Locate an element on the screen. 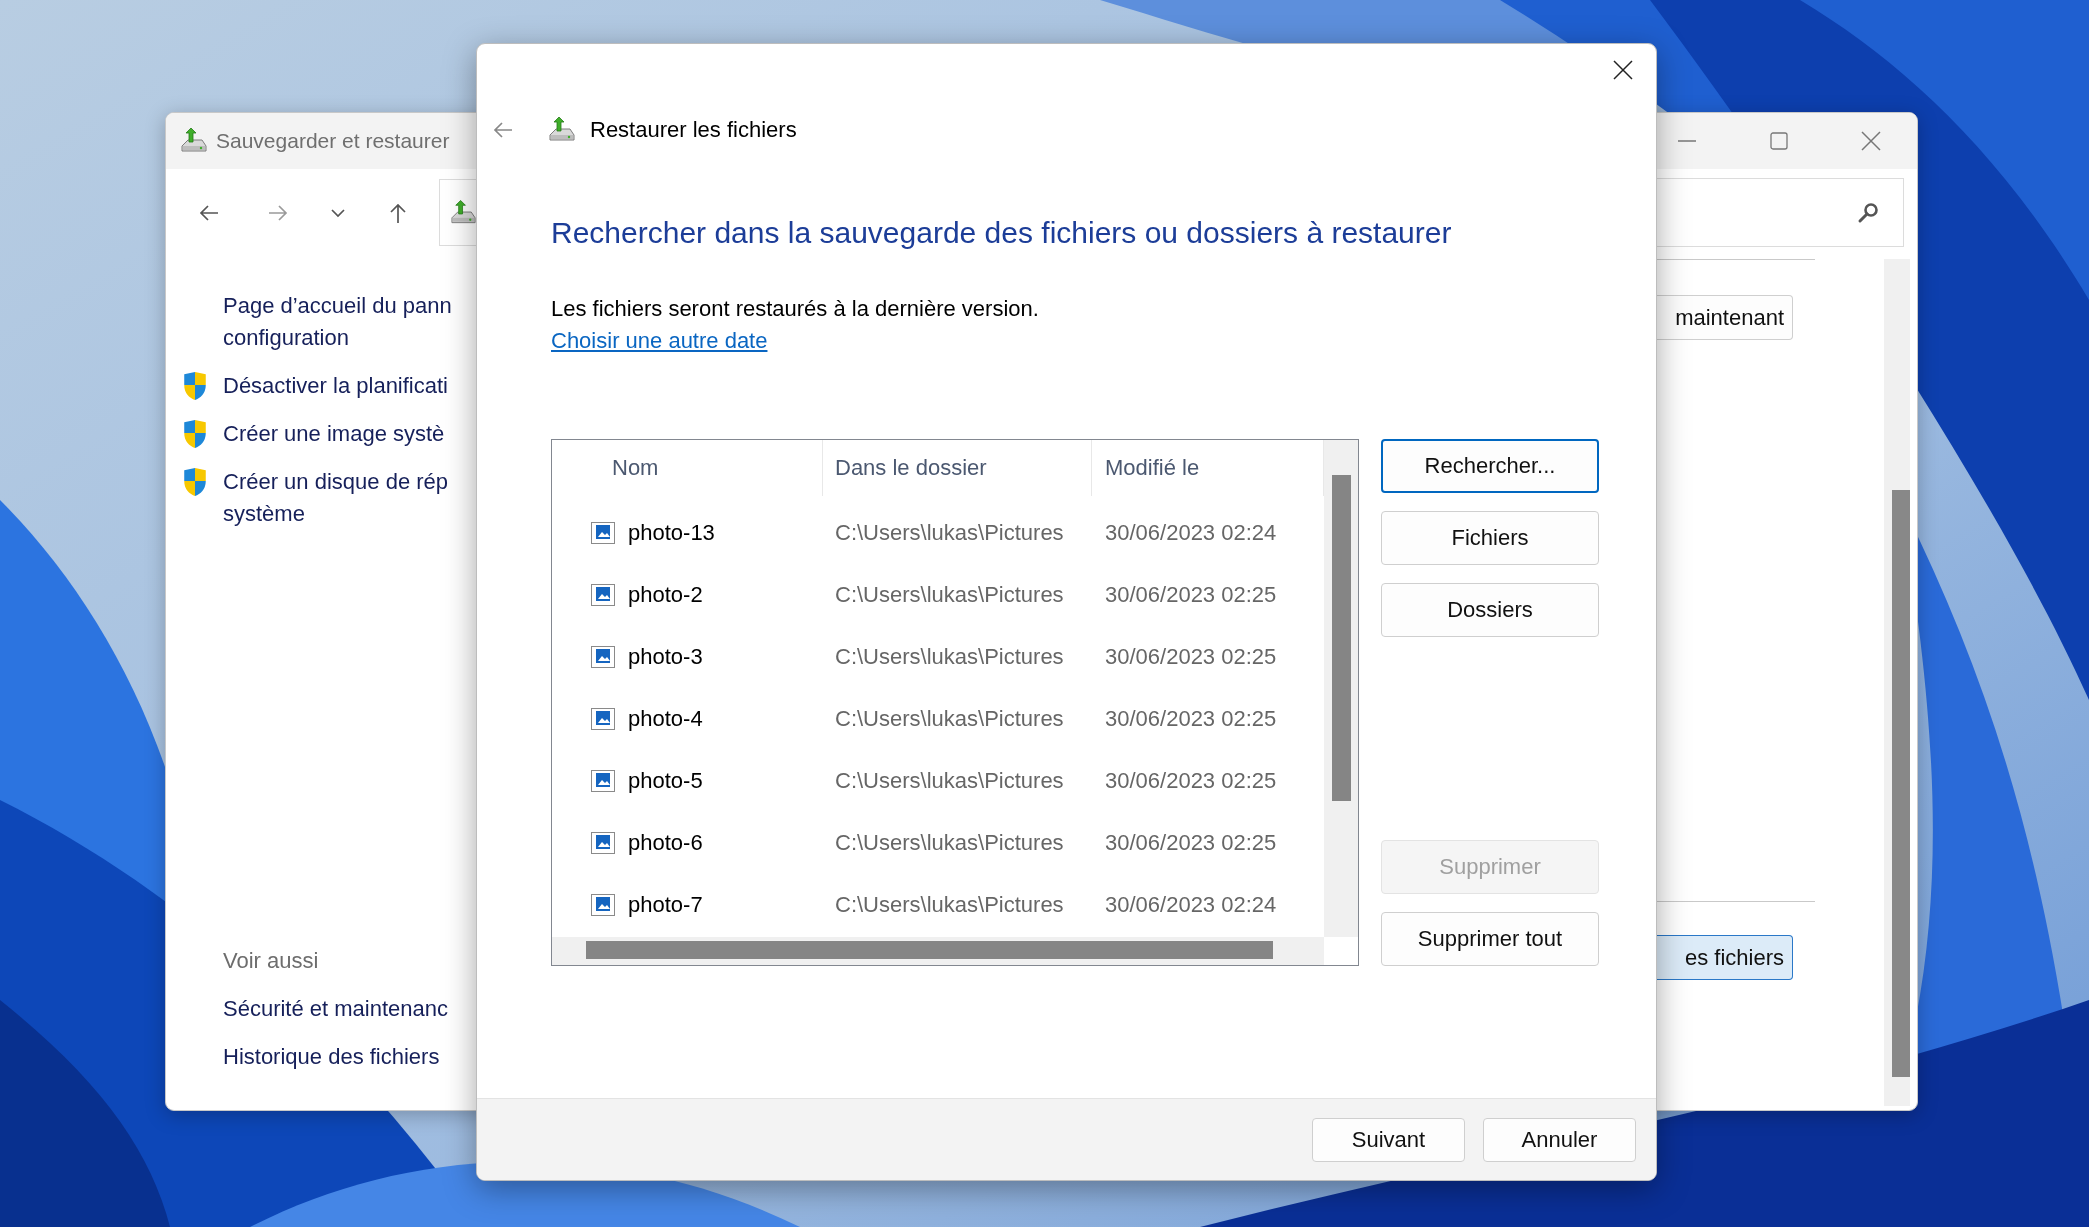 This screenshot has width=2089, height=1227. action-button: es fichiers is located at coordinates (1724, 957).